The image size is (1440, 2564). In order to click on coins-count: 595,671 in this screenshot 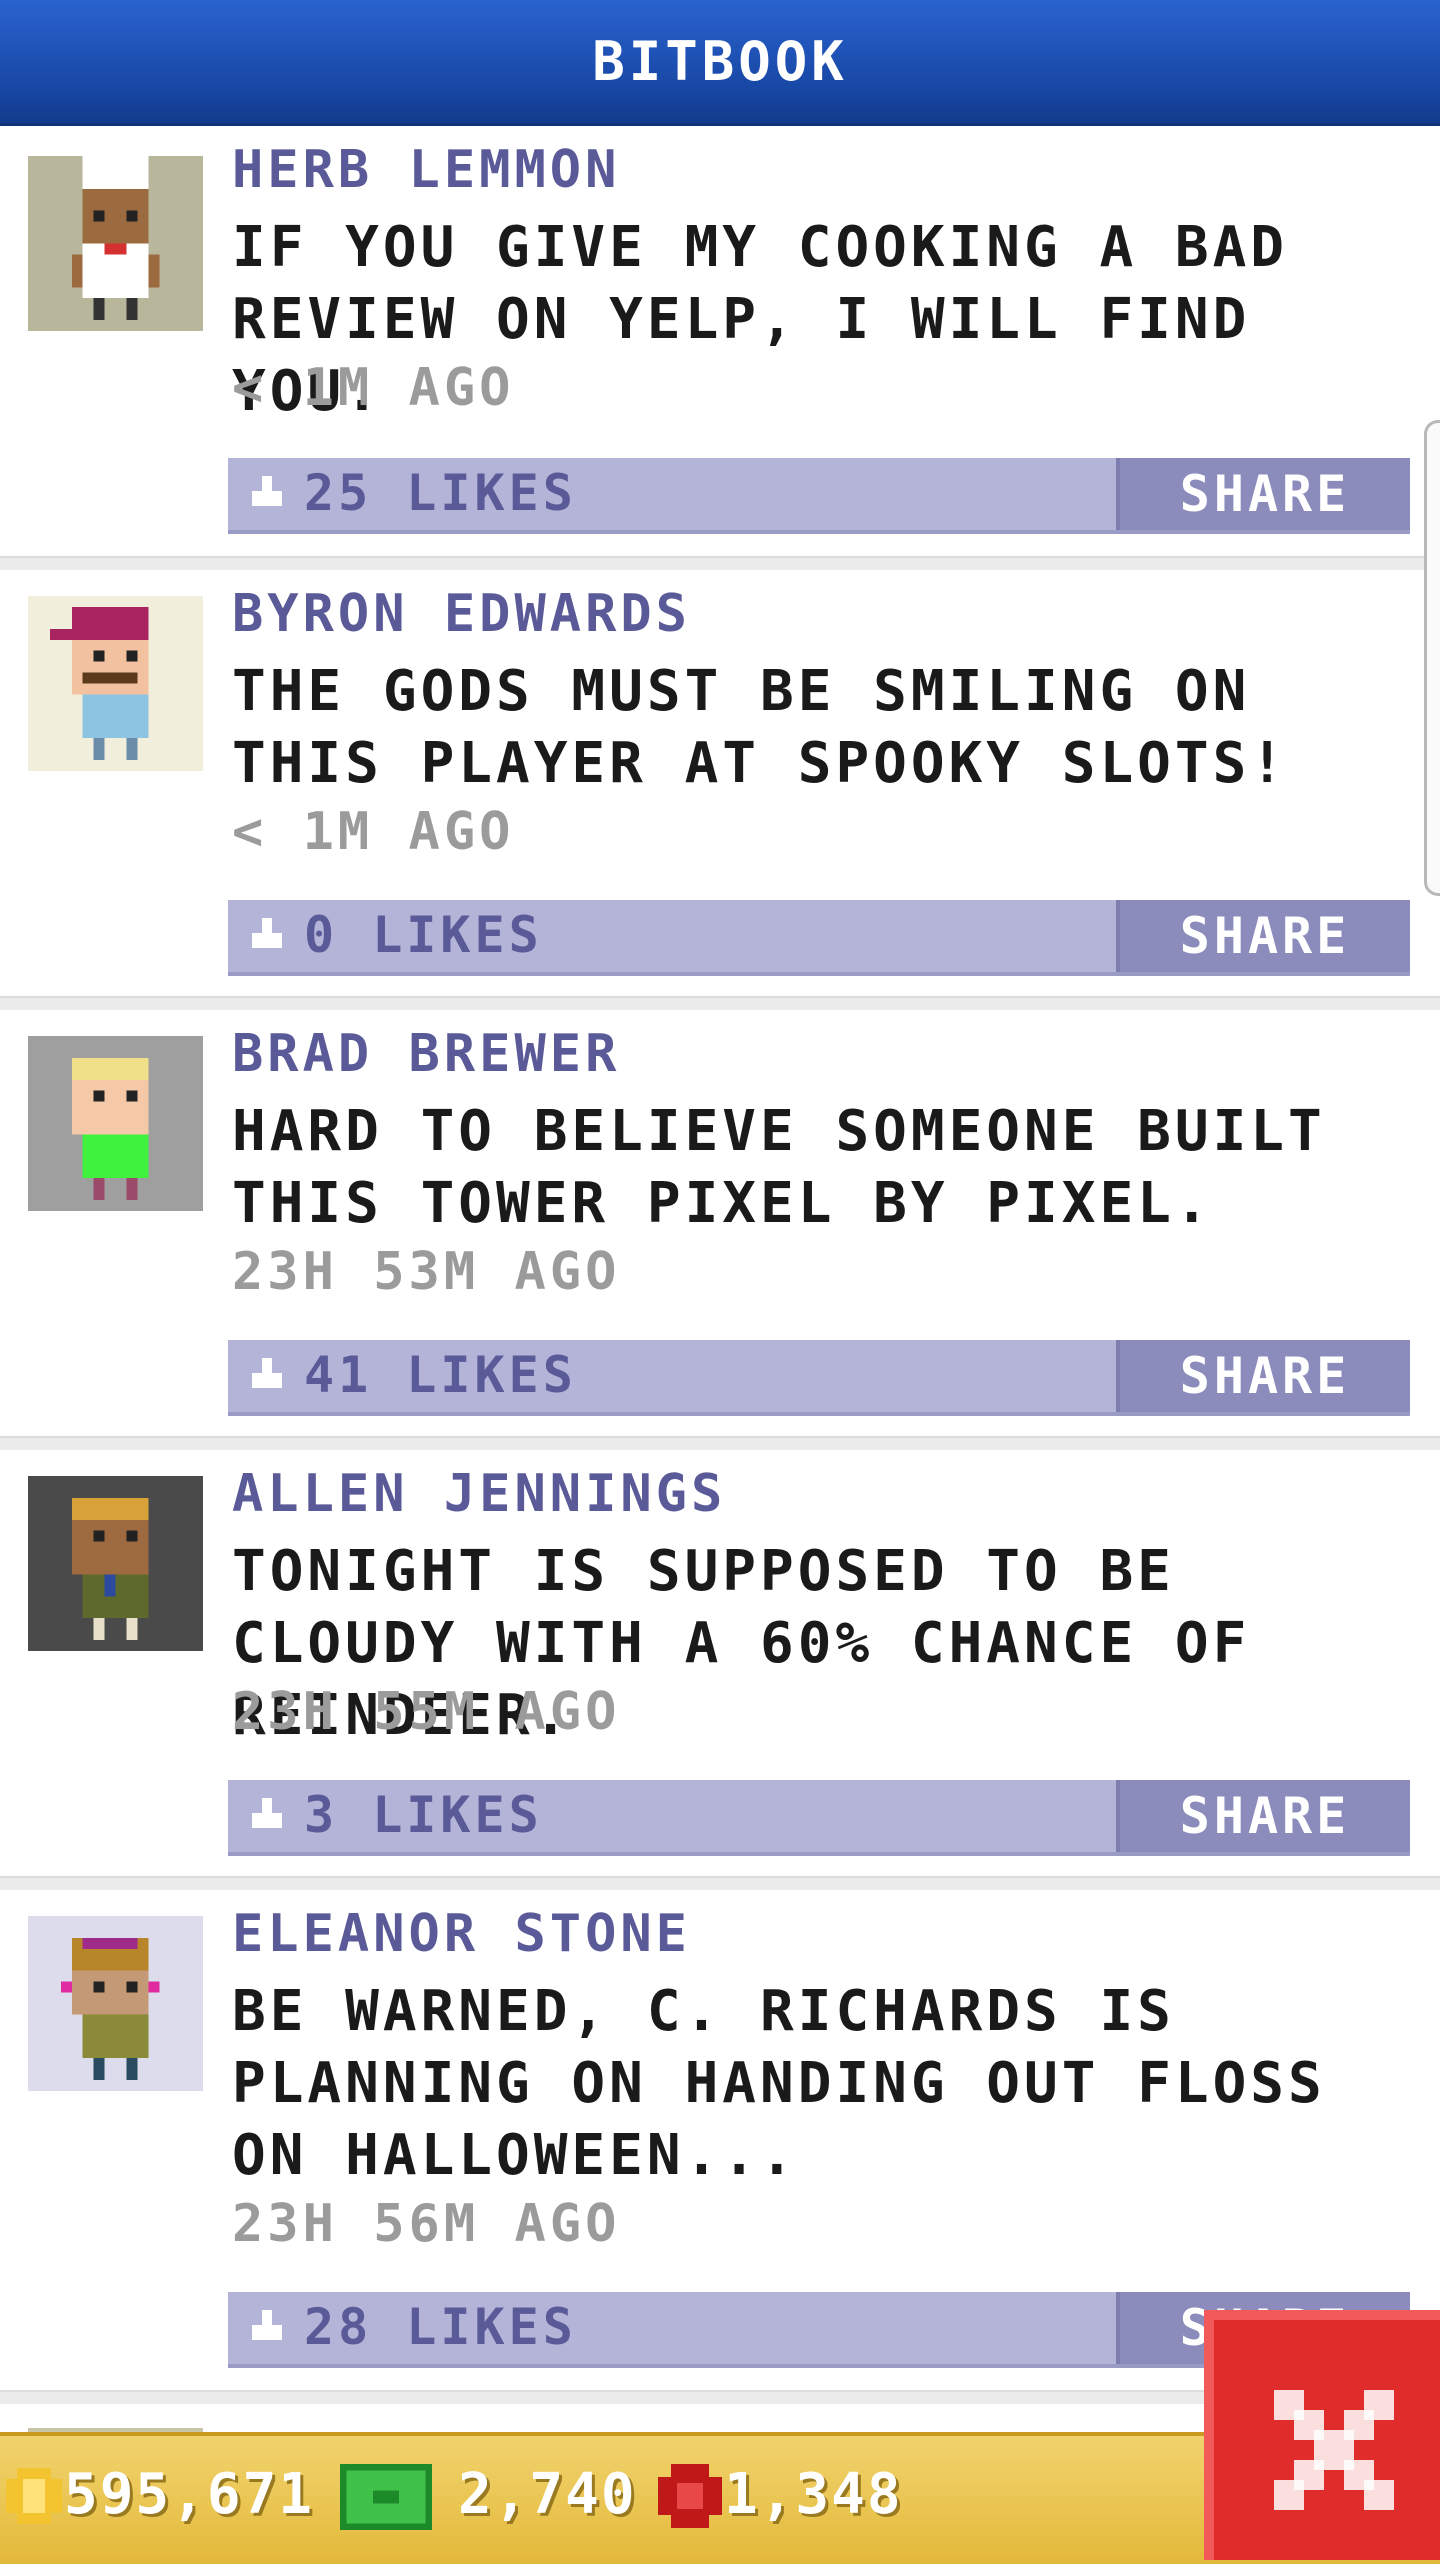, I will do `click(189, 2494)`.